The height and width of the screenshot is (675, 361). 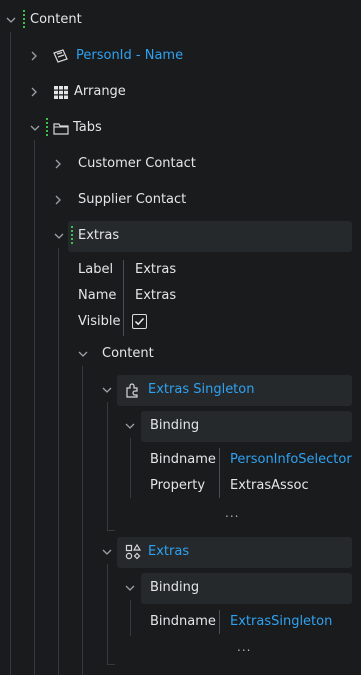 I want to click on property-key: Visible, so click(x=99, y=321).